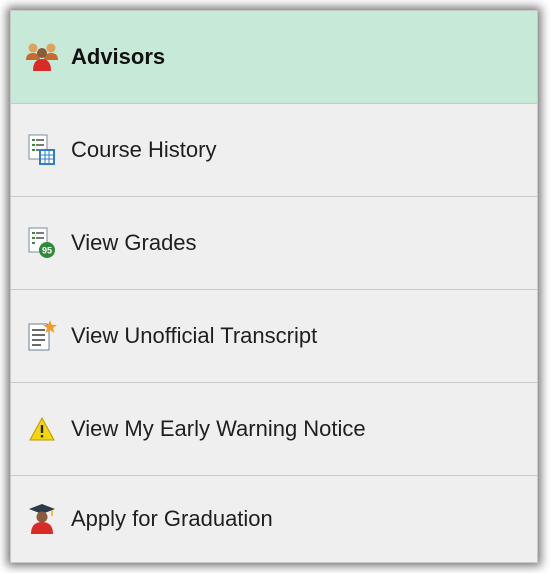 Image resolution: width=550 pixels, height=573 pixels. What do you see at coordinates (172, 518) in the screenshot?
I see `menu-item-label: Apply for Graduation` at bounding box center [172, 518].